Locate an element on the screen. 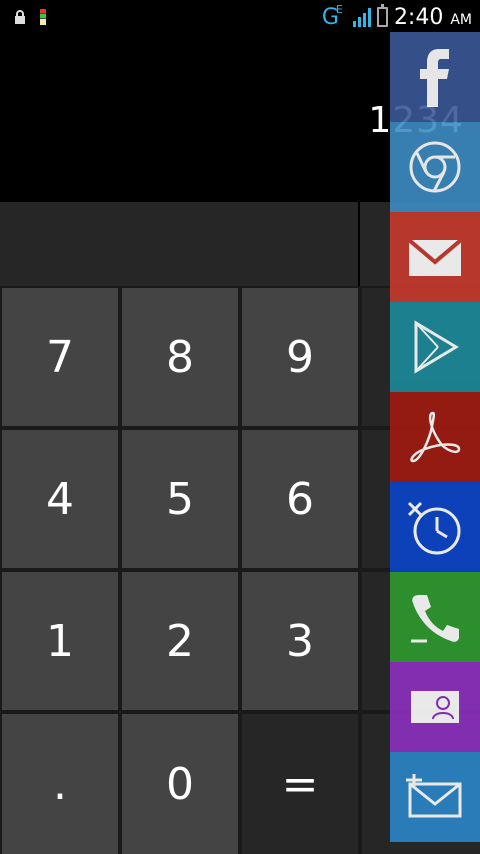  app-tile-messaging is located at coordinates (435, 797).